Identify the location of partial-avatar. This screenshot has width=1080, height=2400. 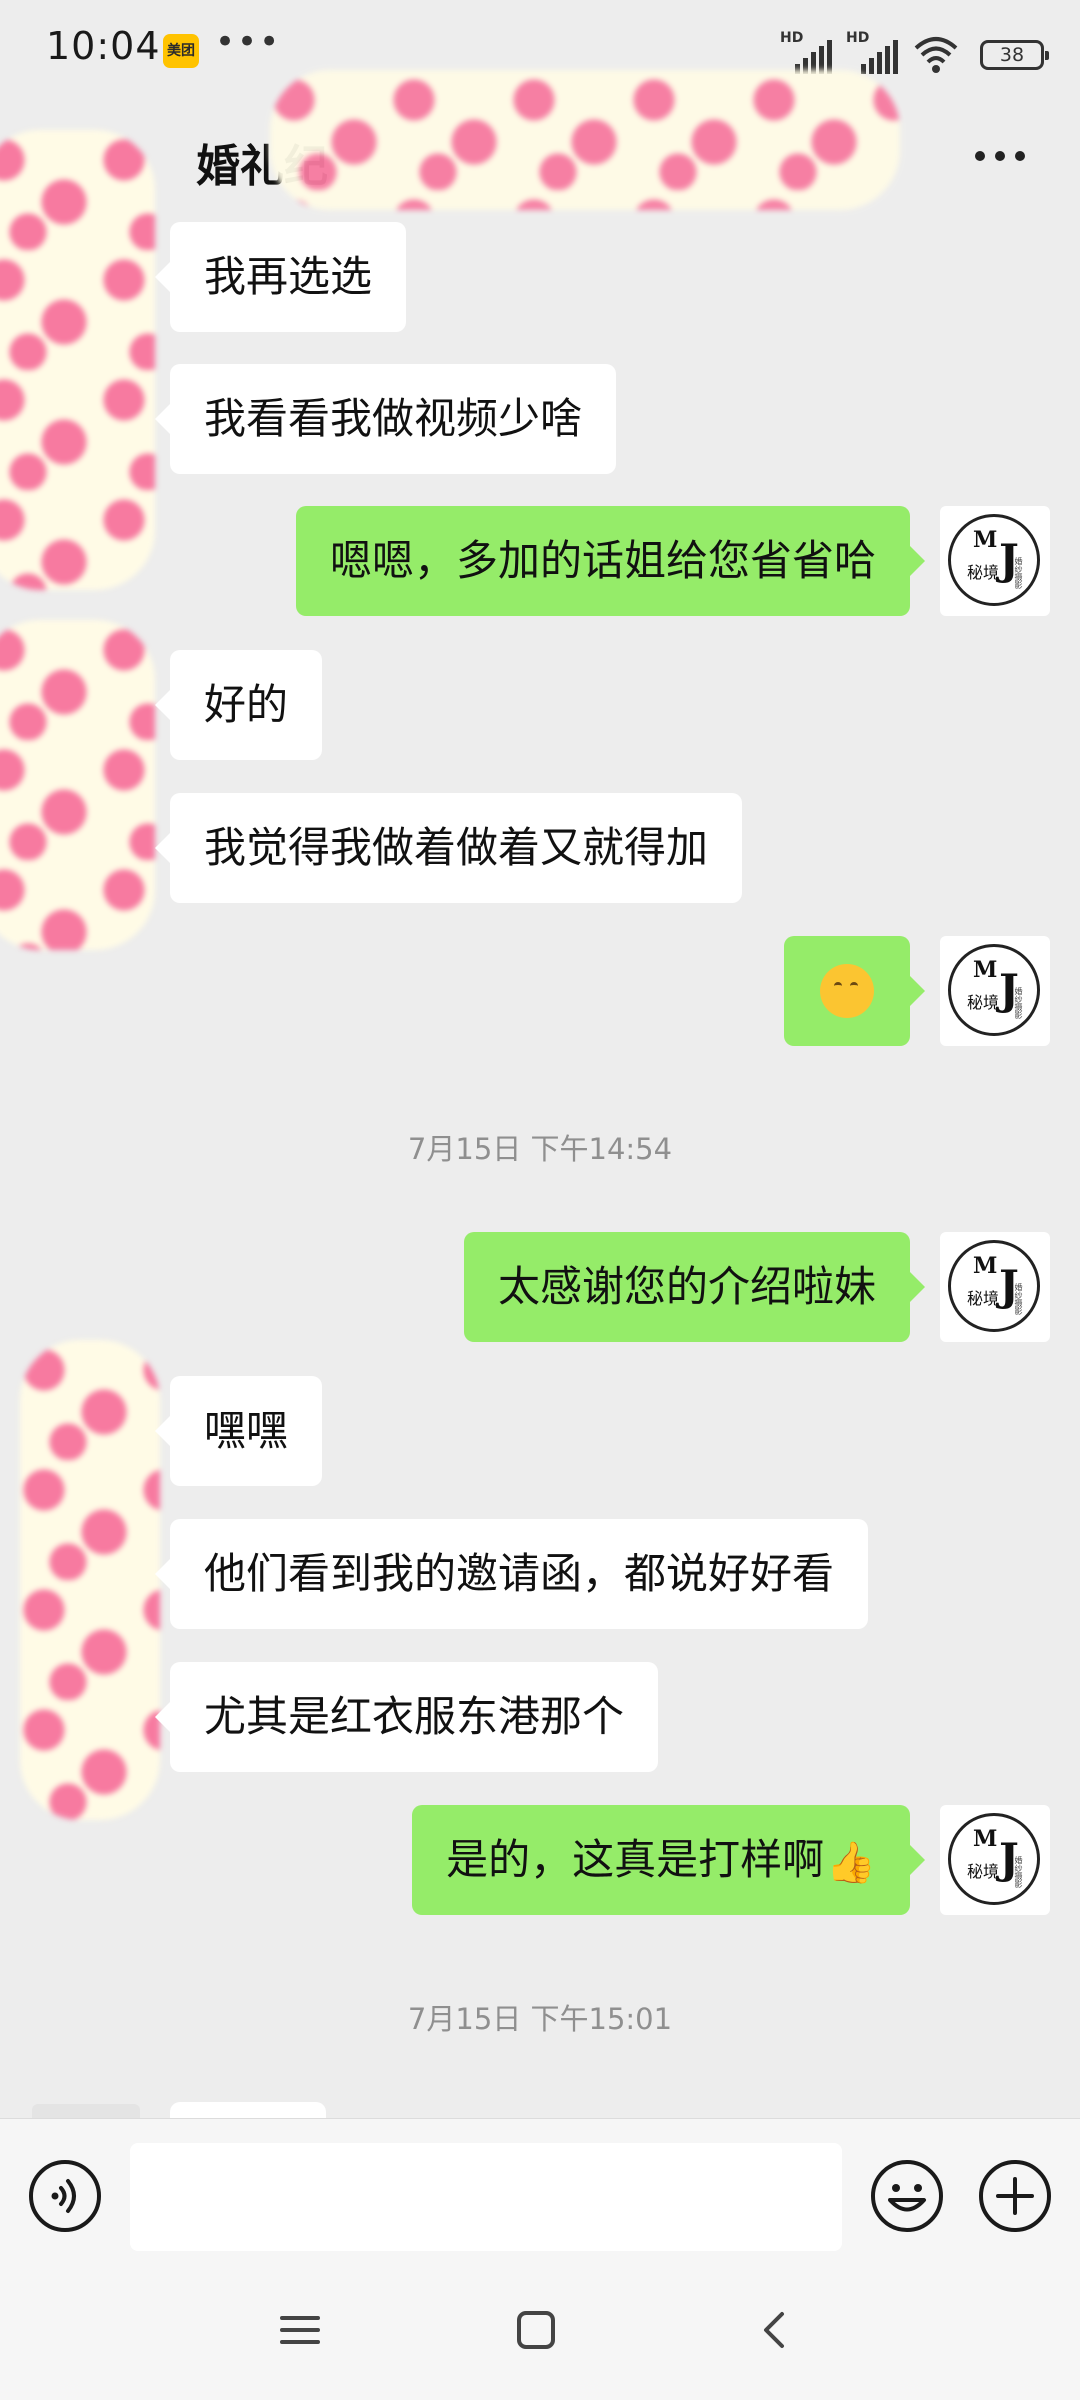
(86, 2111).